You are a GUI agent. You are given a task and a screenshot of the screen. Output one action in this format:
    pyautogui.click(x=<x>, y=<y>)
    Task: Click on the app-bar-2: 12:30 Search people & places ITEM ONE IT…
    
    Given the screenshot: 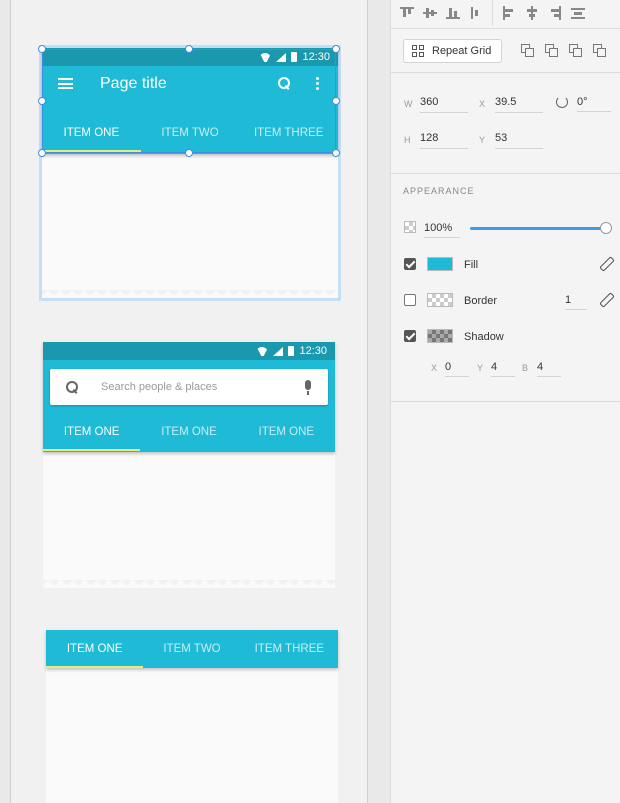 What is the action you would take?
    pyautogui.click(x=189, y=397)
    